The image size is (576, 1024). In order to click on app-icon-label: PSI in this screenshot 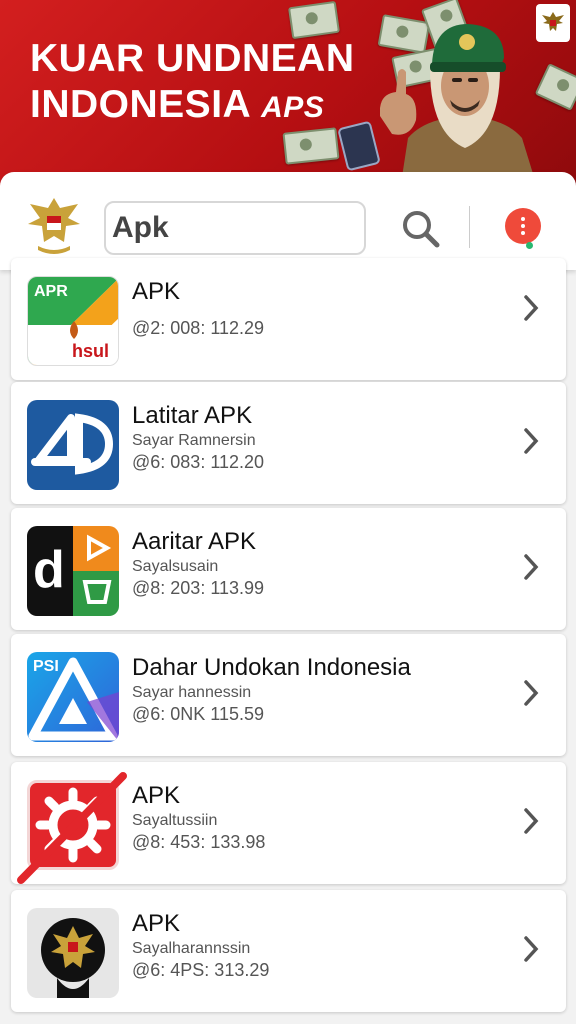, I will do `click(46, 666)`.